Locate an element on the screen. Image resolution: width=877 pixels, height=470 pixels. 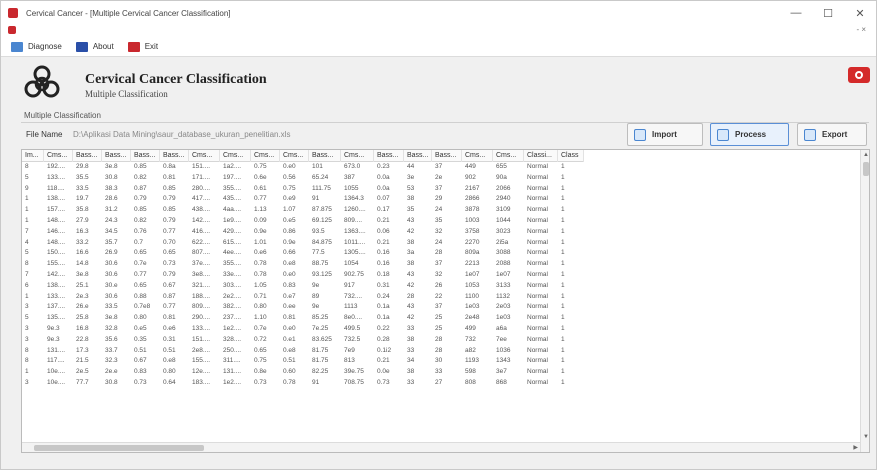
horizontal-scroll-thumb is located at coordinates (119, 448).